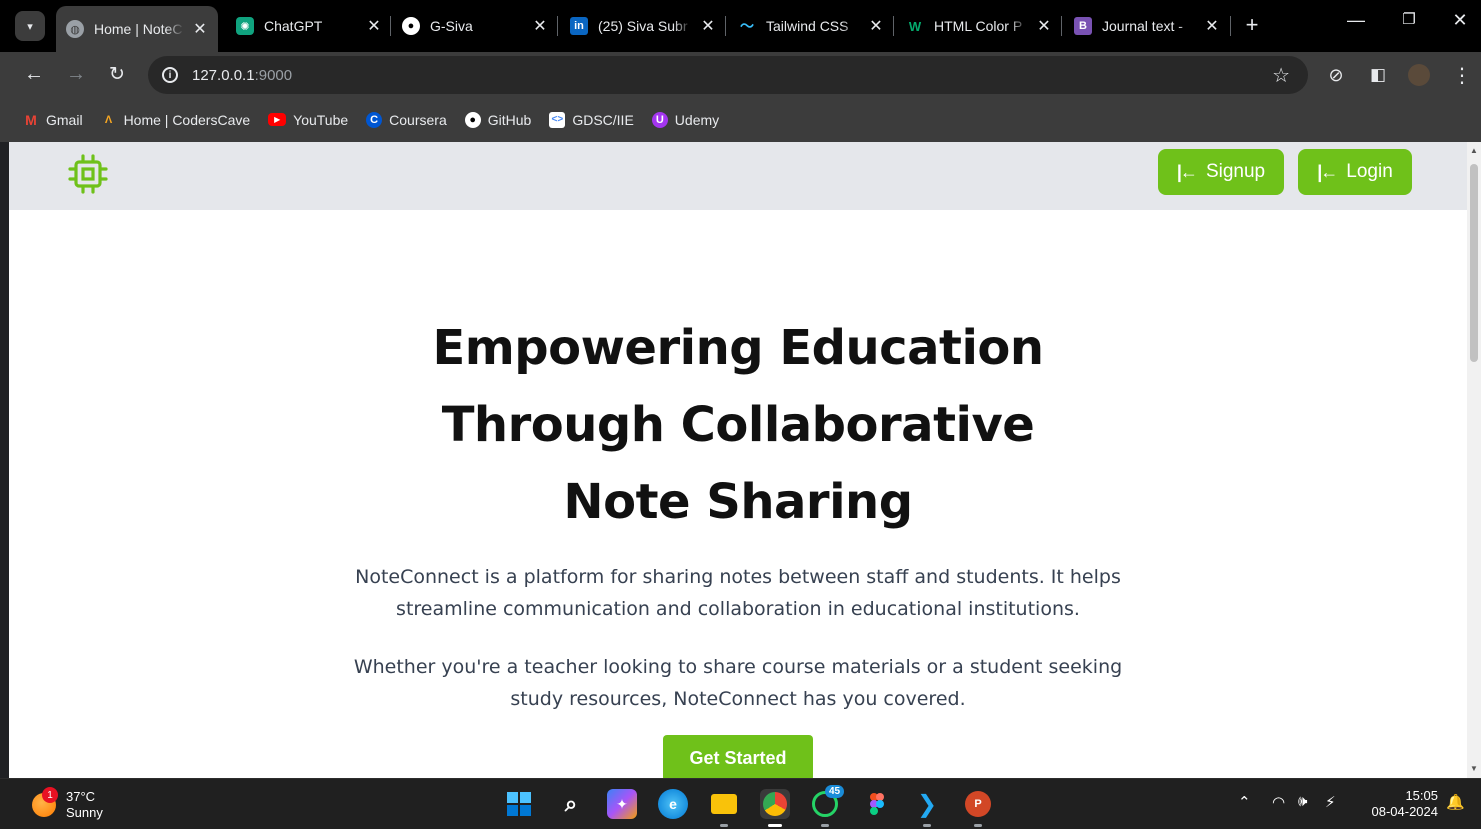  What do you see at coordinates (1244, 802) in the screenshot?
I see `show-hidden-icons: ⌃` at bounding box center [1244, 802].